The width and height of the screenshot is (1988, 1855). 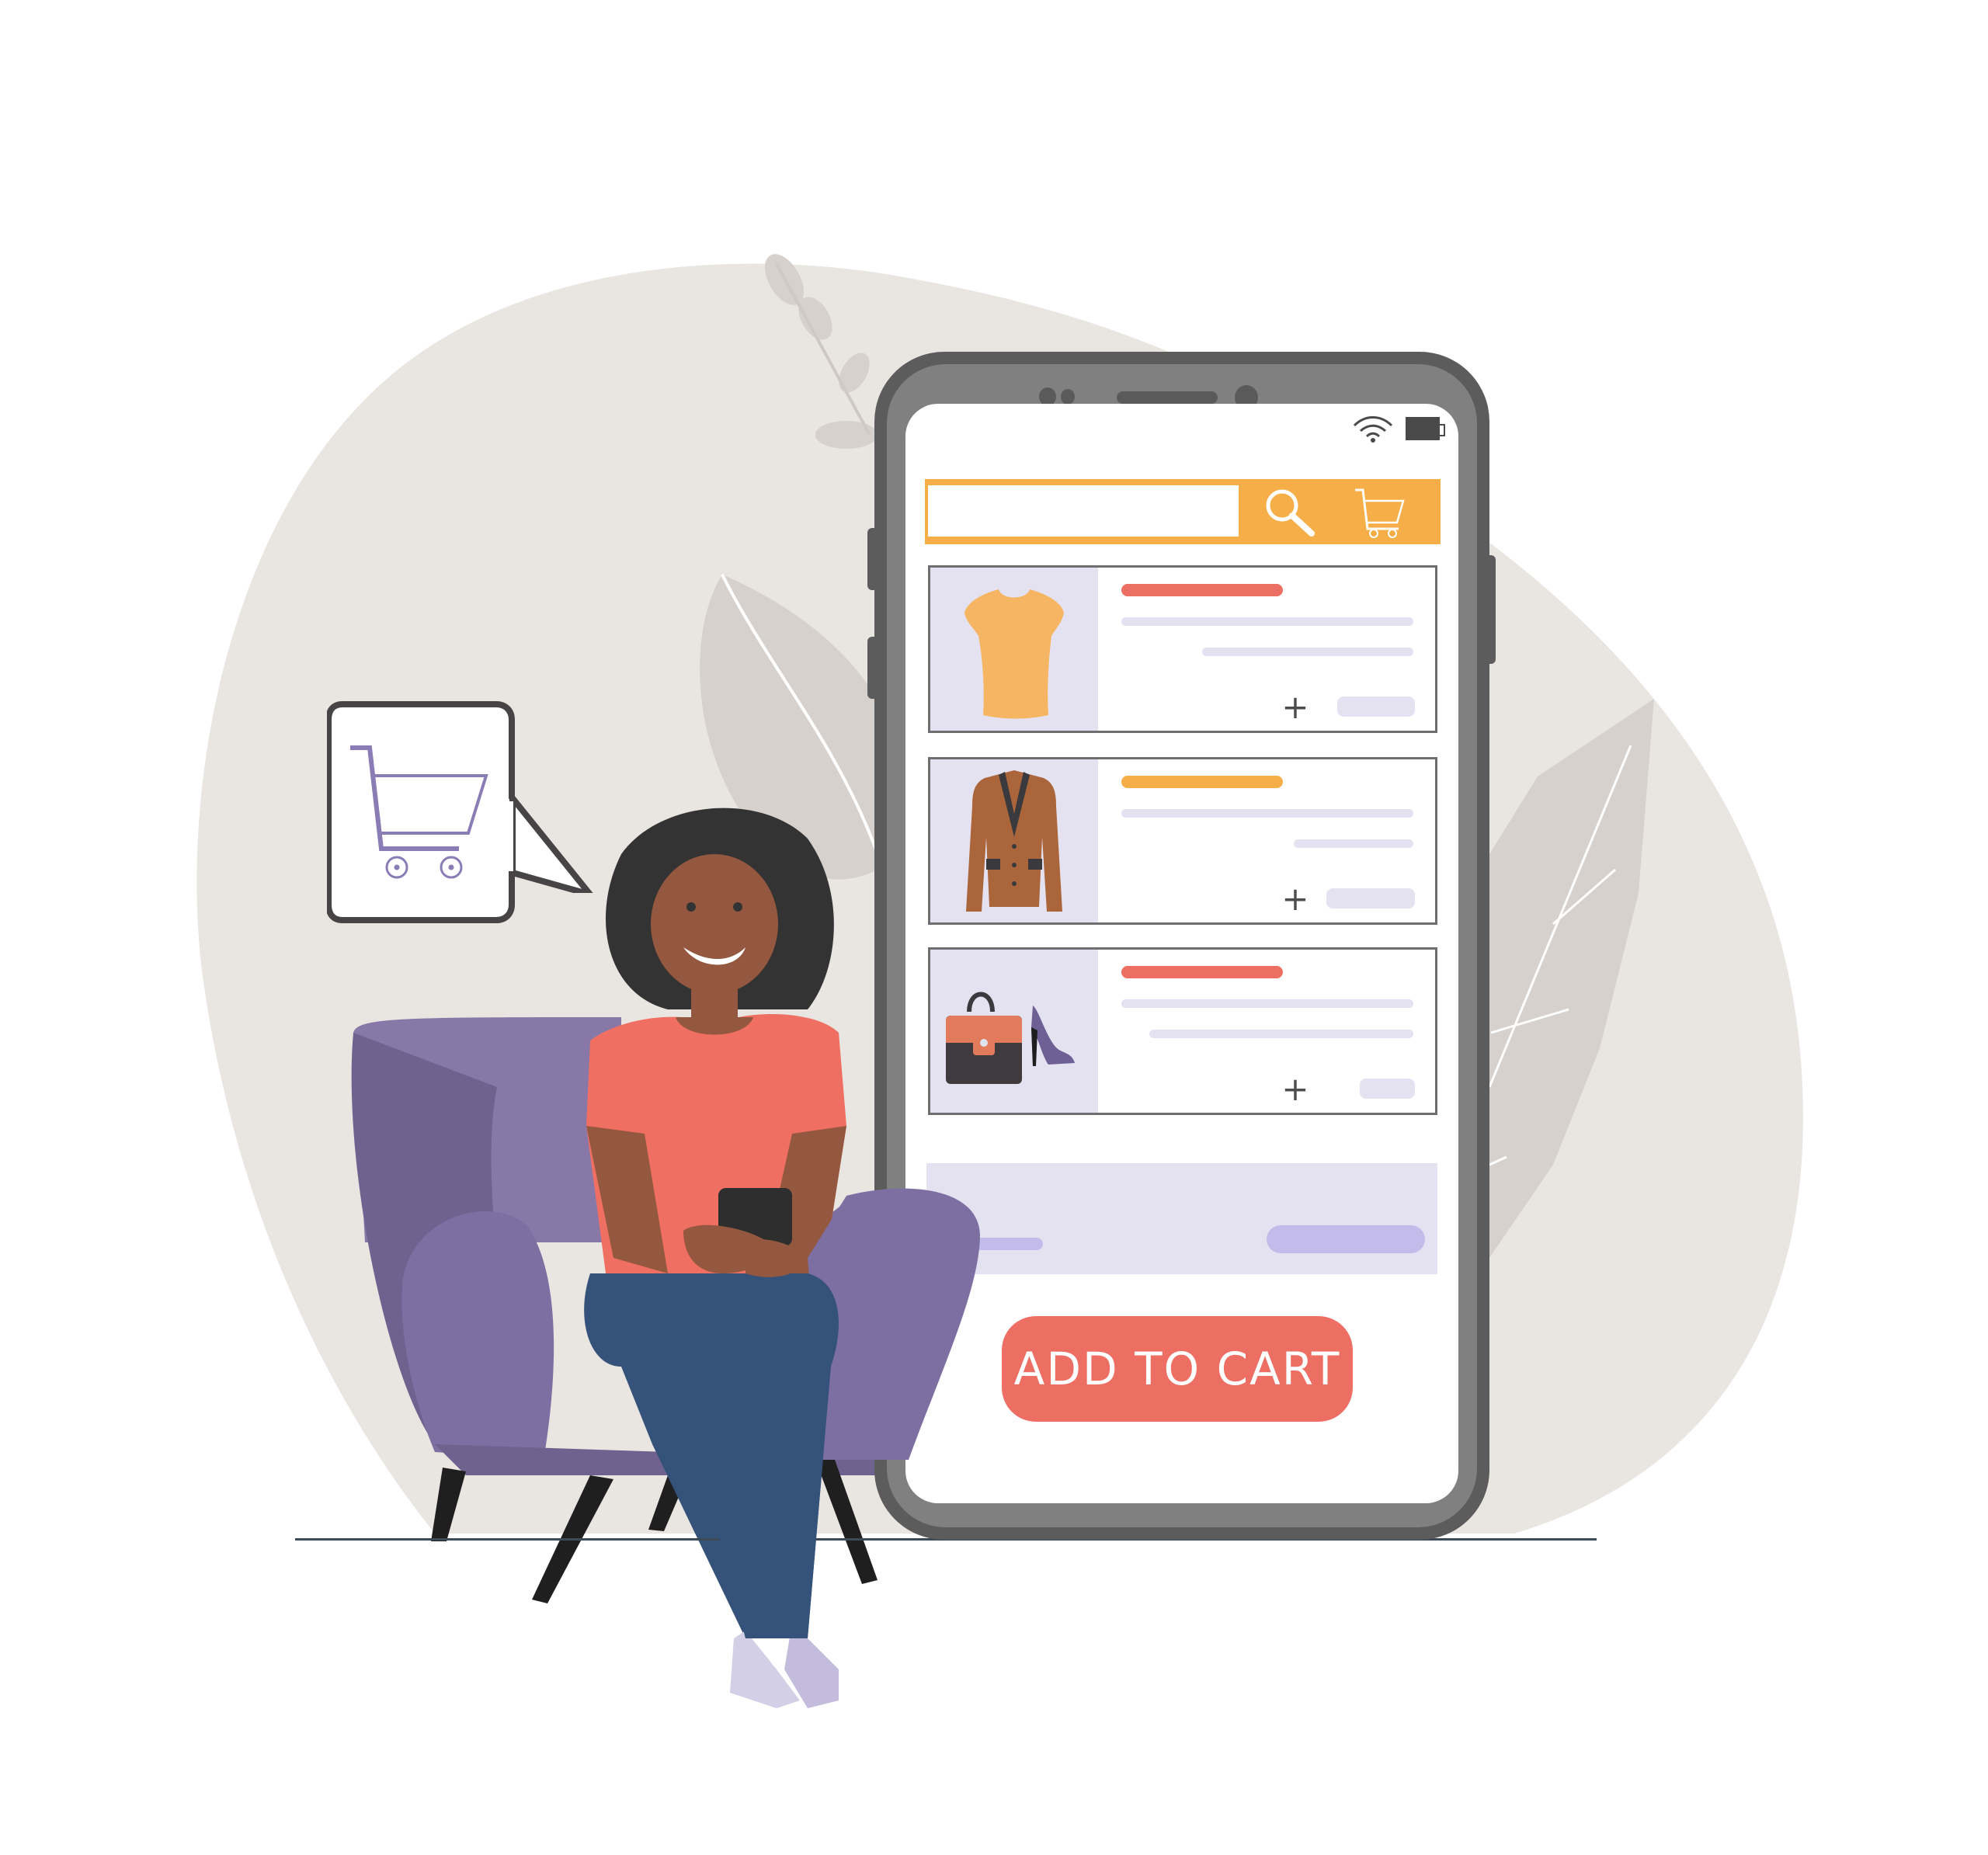 I want to click on magnifier-icon, so click(x=1290, y=513).